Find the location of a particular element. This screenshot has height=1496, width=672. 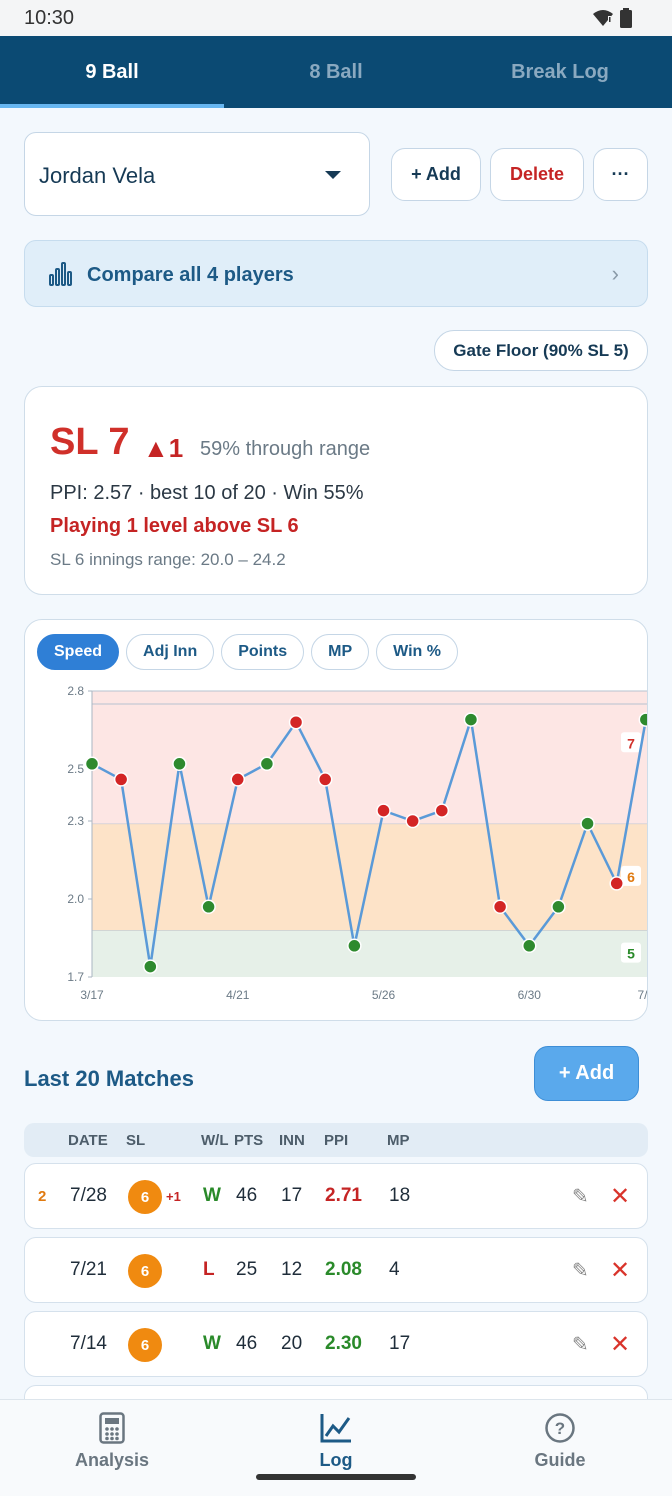

add-match-button: + Add is located at coordinates (586, 1073).